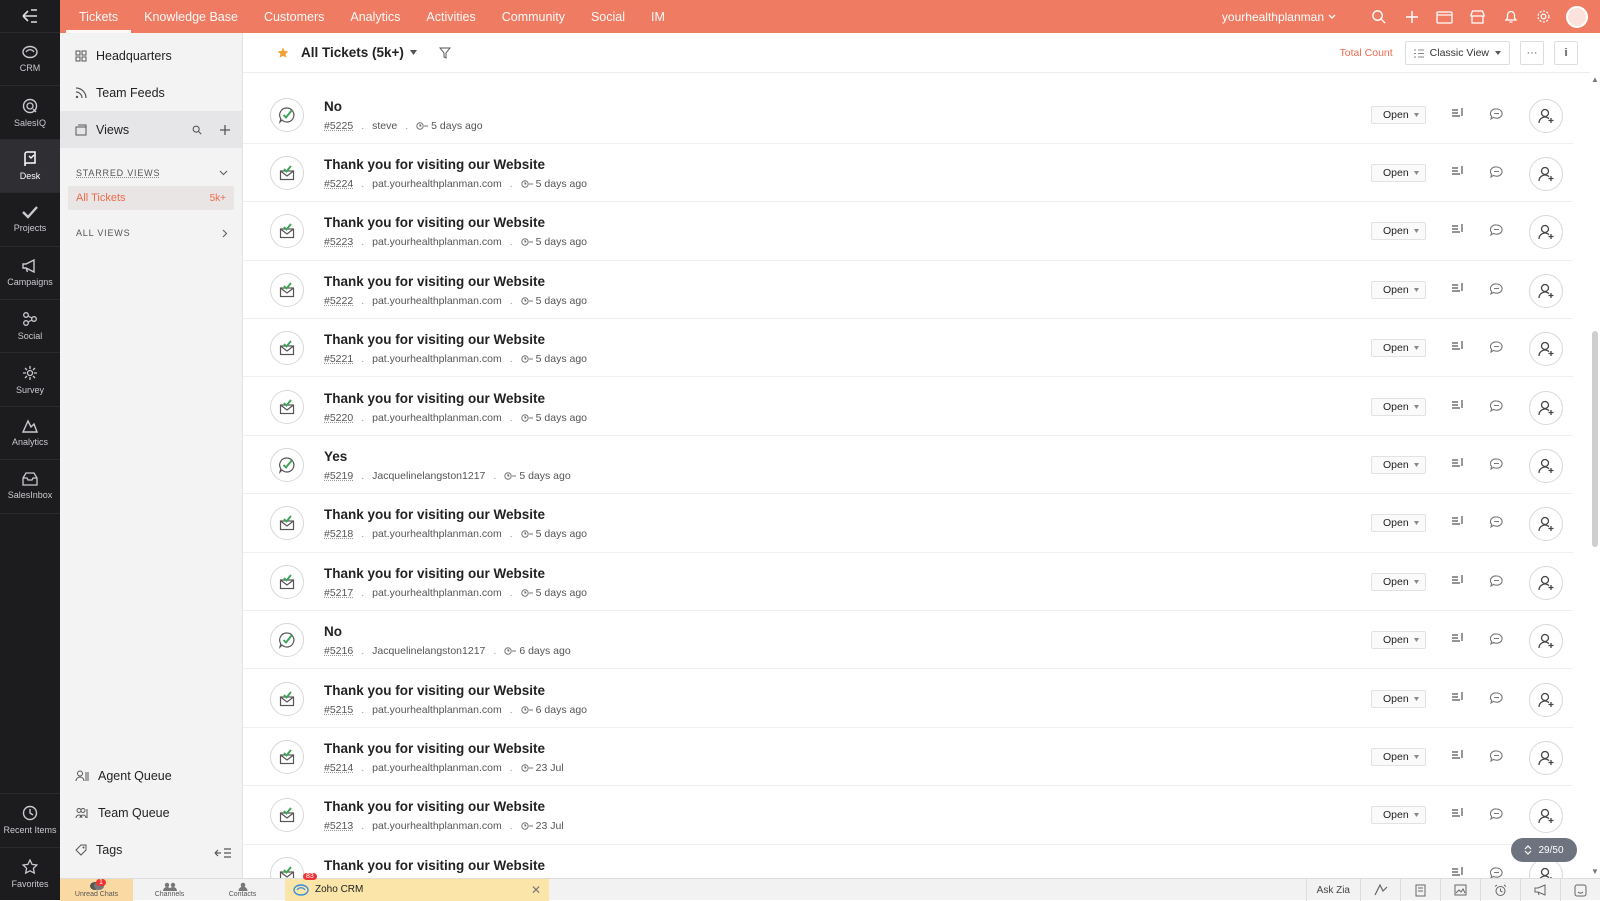  I want to click on sidebar-item-headquarters: Headquarters, so click(151, 55).